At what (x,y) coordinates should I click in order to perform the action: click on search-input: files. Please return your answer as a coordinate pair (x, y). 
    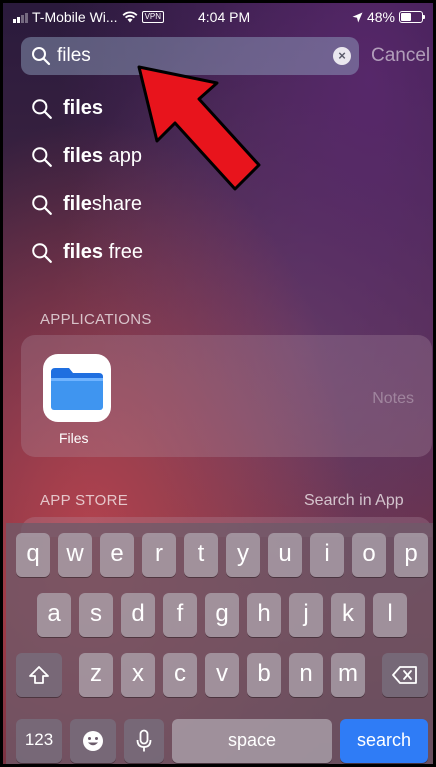
    Looking at the image, I should click on (74, 56).